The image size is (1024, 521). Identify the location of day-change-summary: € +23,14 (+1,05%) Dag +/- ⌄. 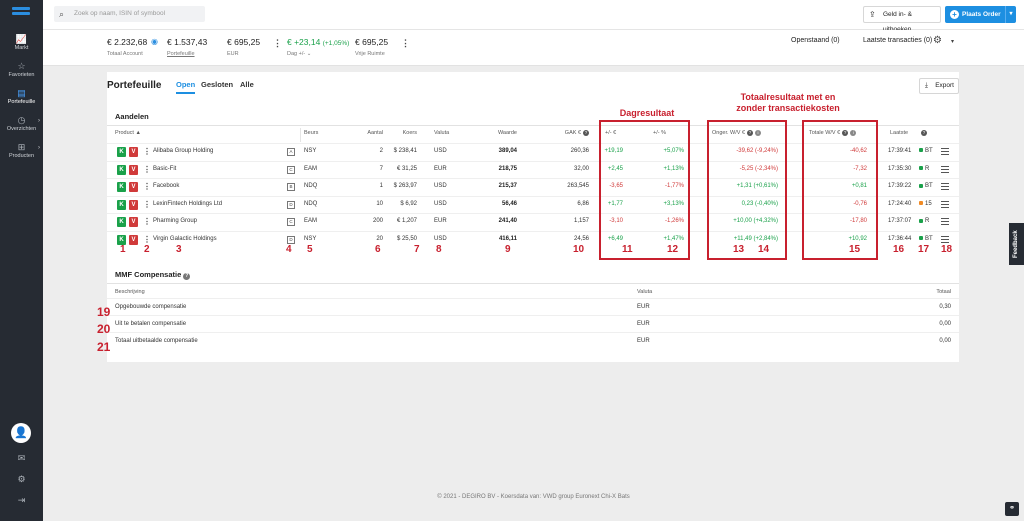
(318, 47).